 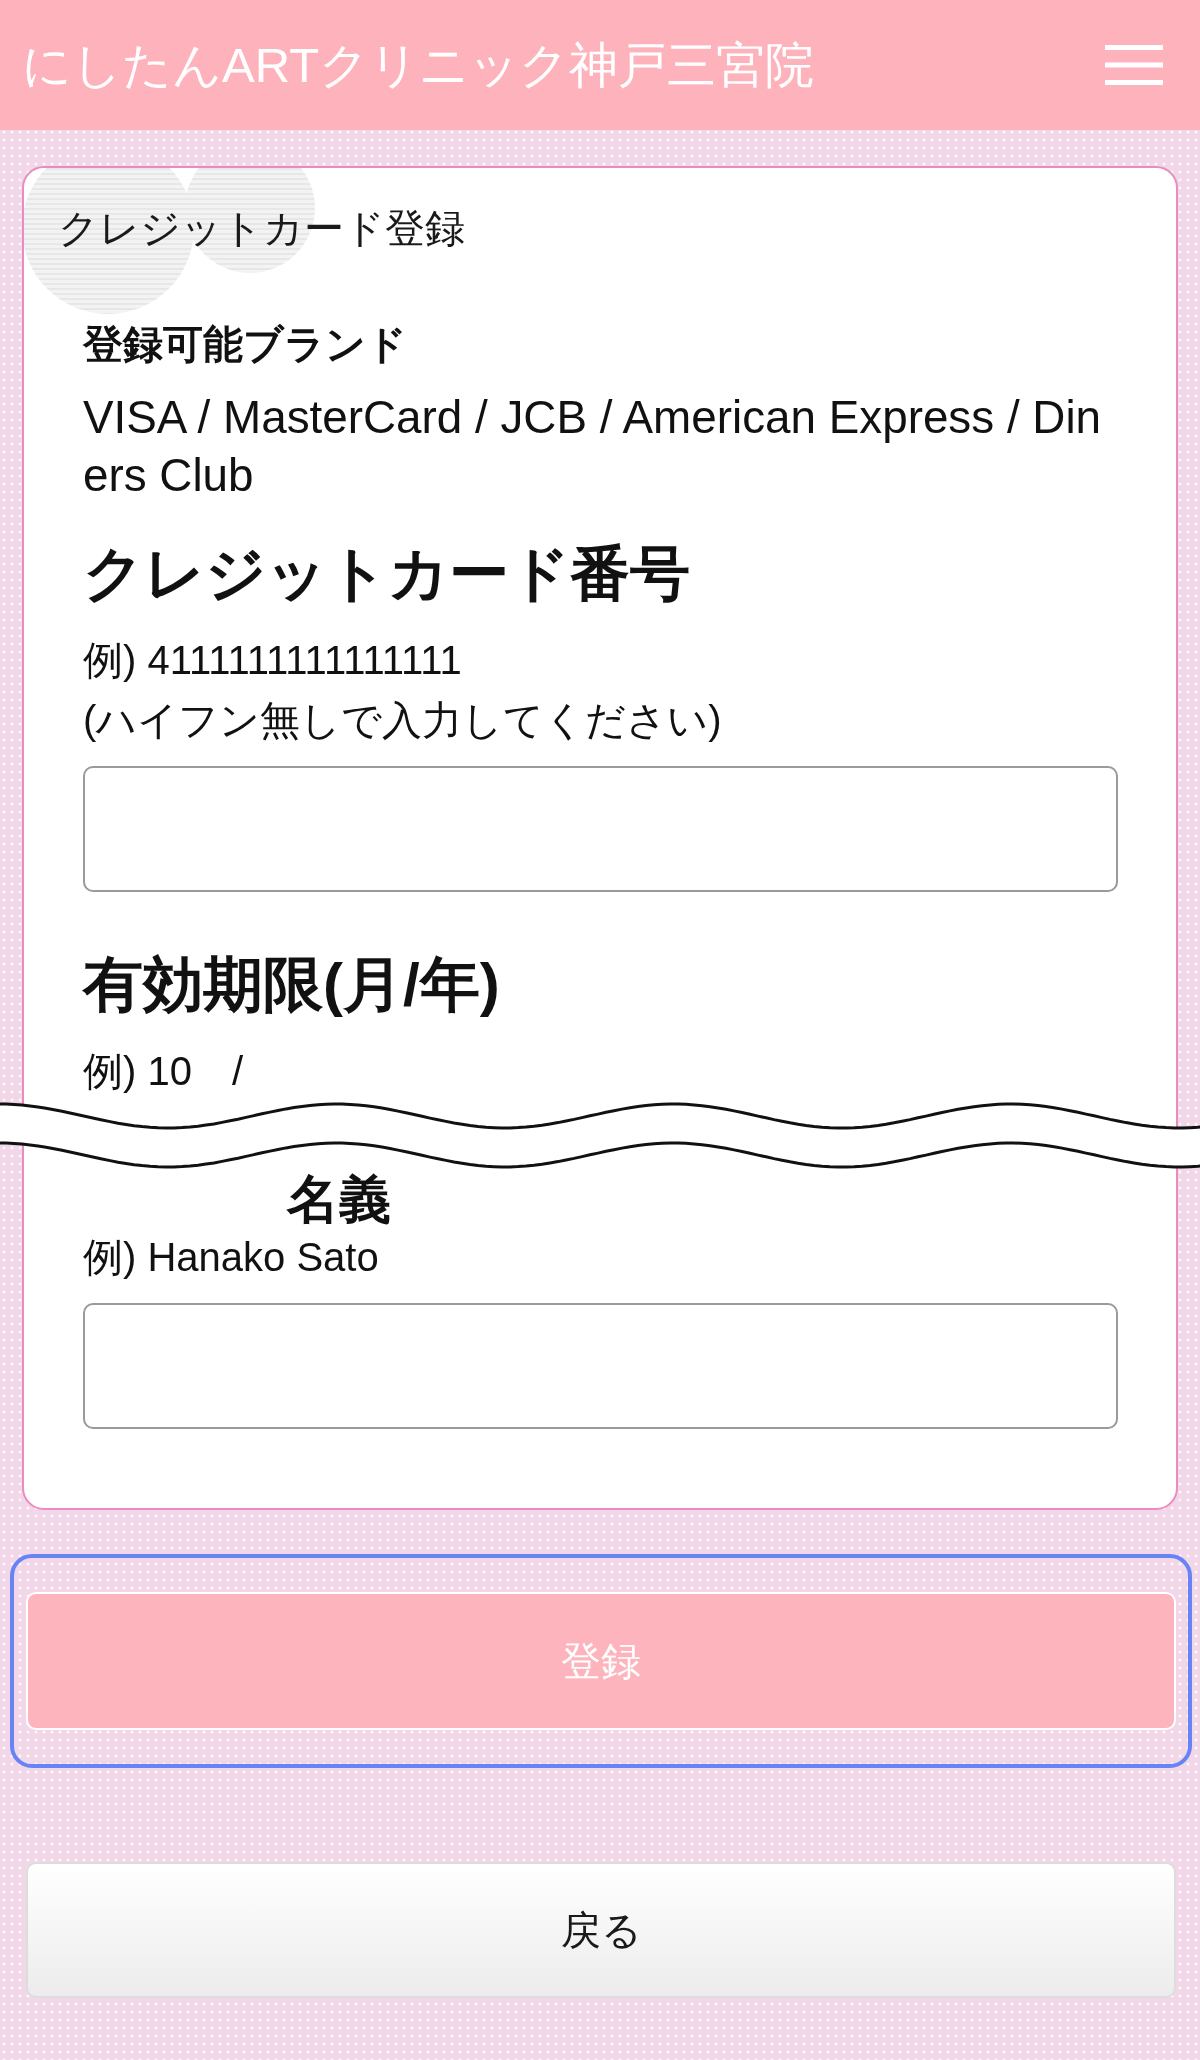 What do you see at coordinates (1134, 65) in the screenshot?
I see `menu-icon` at bounding box center [1134, 65].